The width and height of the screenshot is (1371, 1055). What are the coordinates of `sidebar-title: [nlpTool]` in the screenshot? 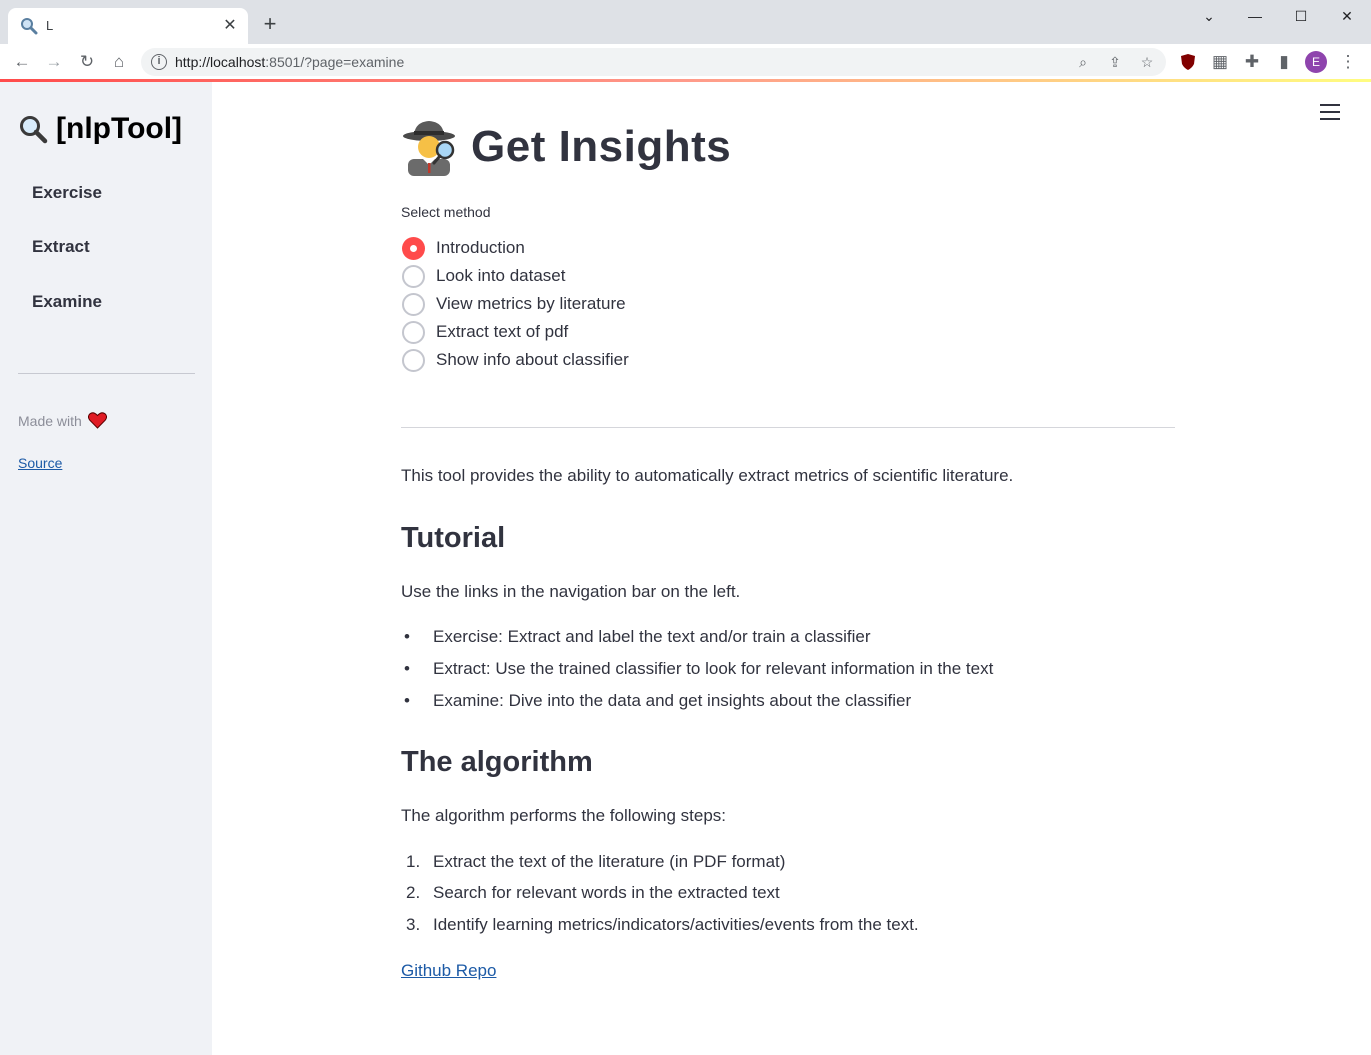 It's located at (100, 129).